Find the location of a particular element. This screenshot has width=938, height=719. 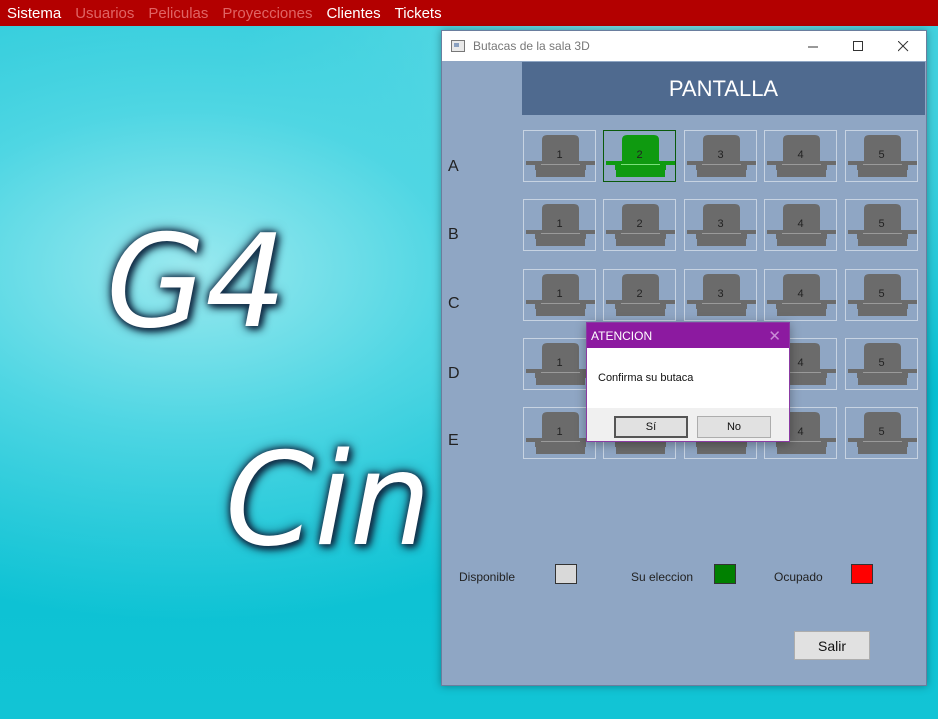

menu-proyecciones: Proyecciones is located at coordinates (267, 13).